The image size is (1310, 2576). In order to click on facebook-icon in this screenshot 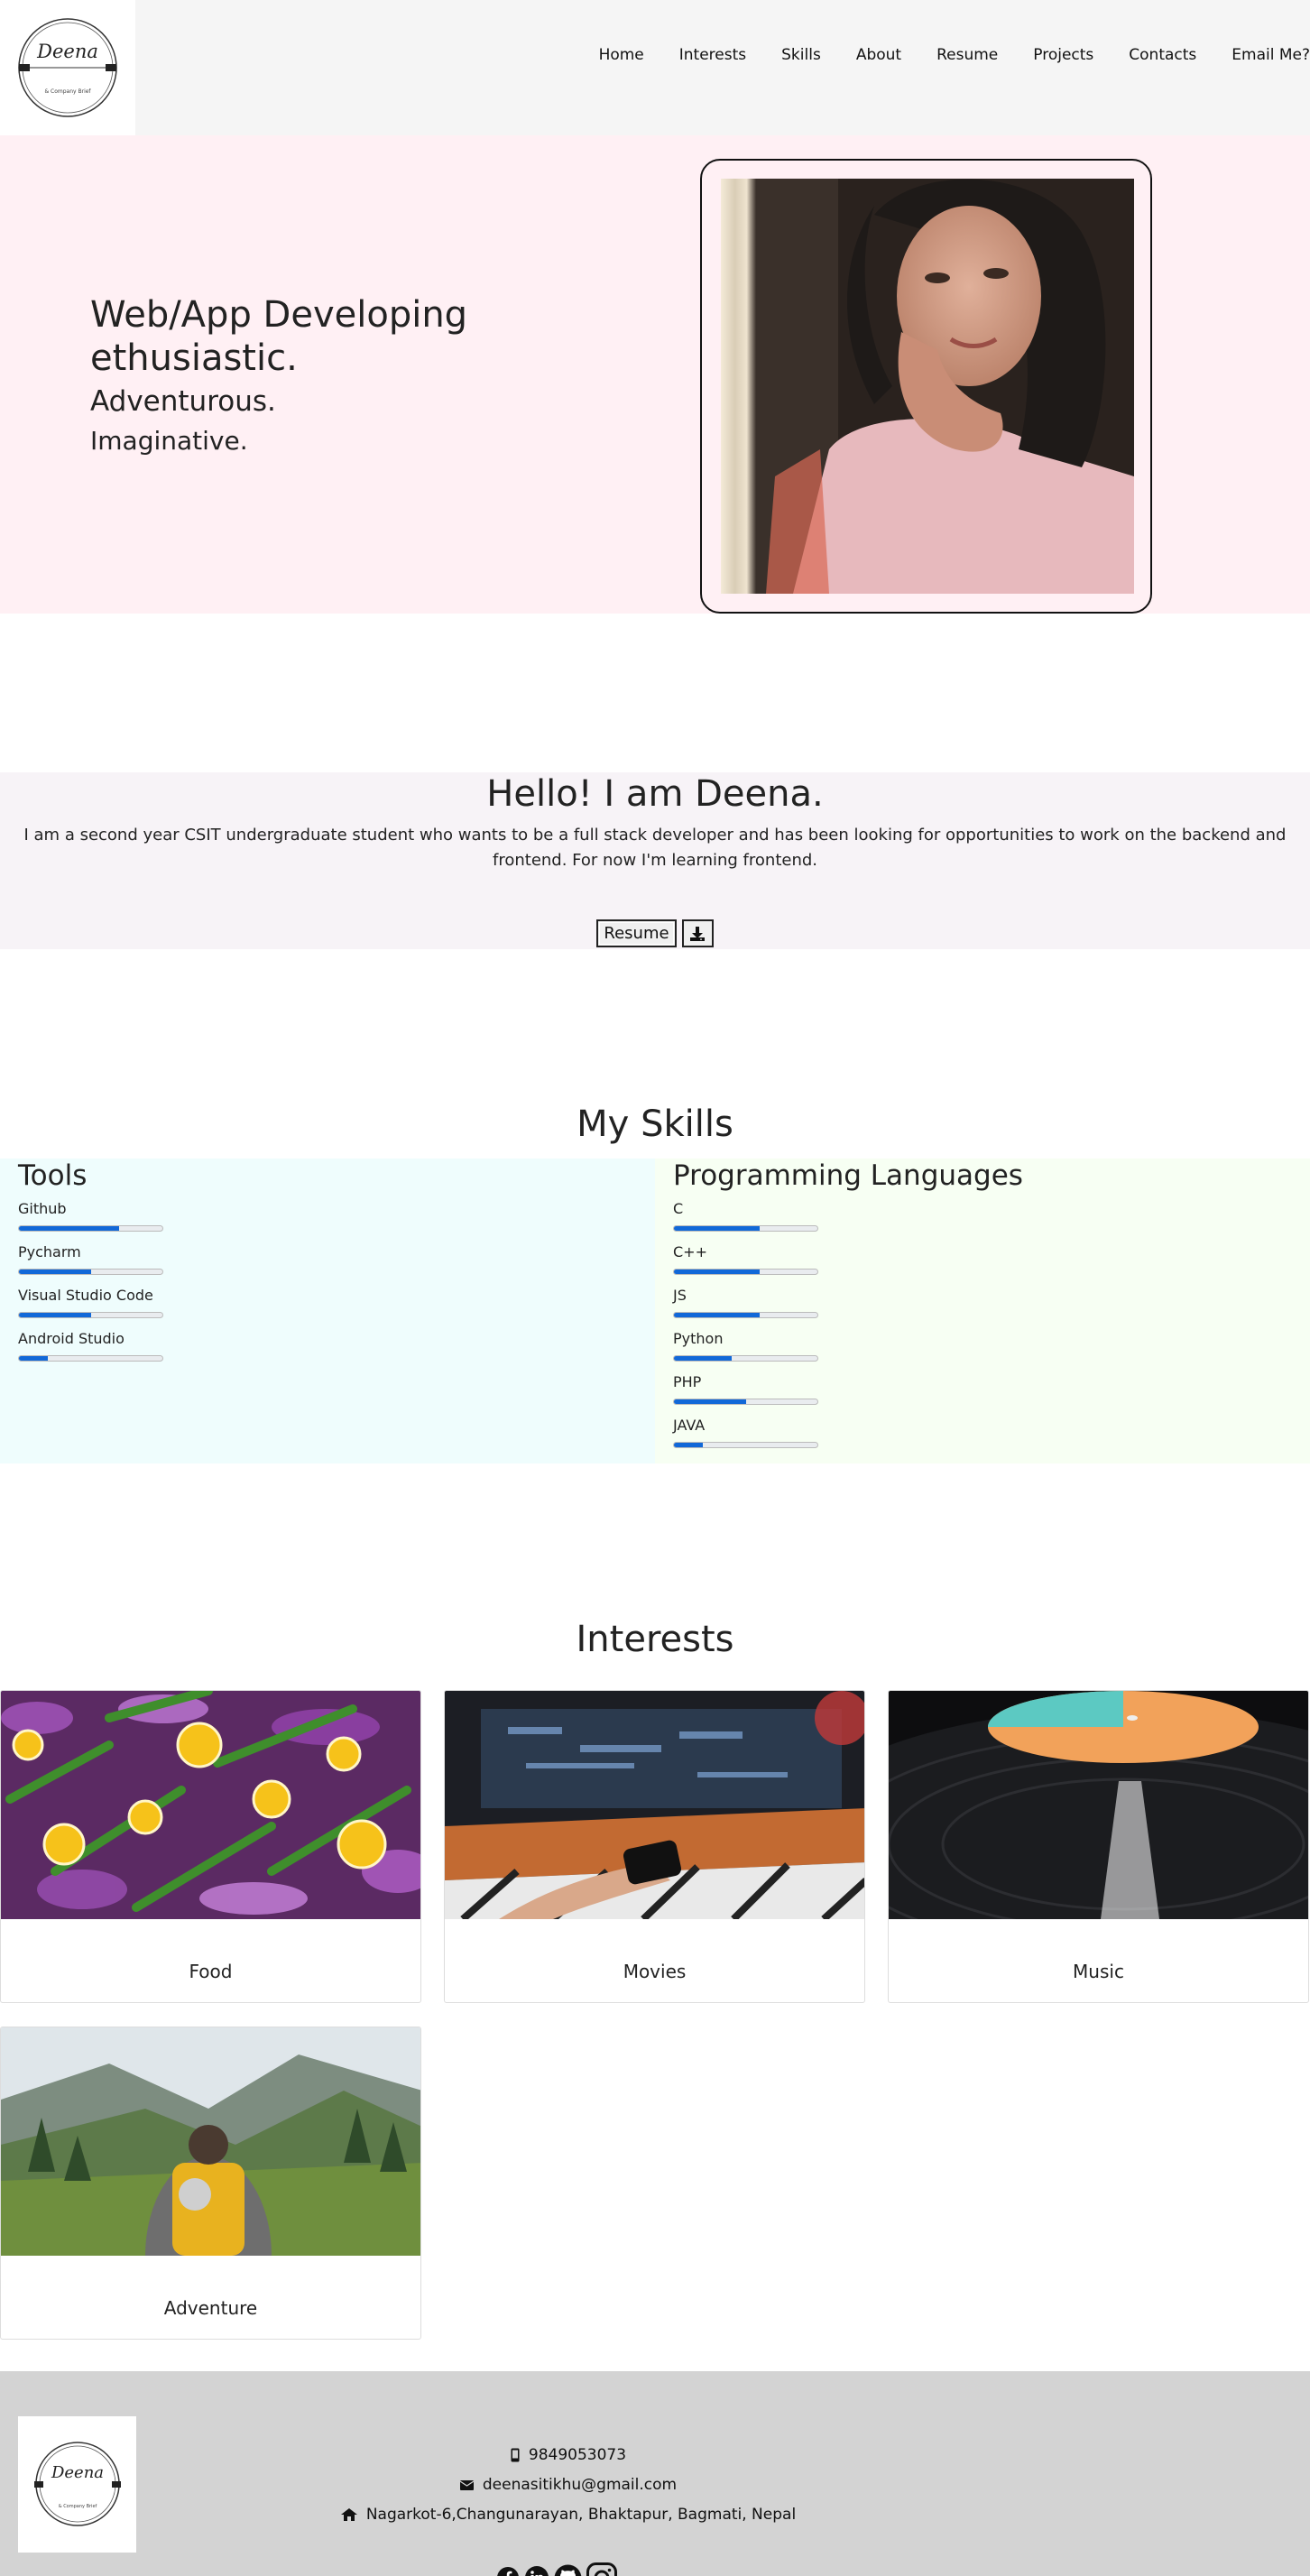, I will do `click(508, 2571)`.